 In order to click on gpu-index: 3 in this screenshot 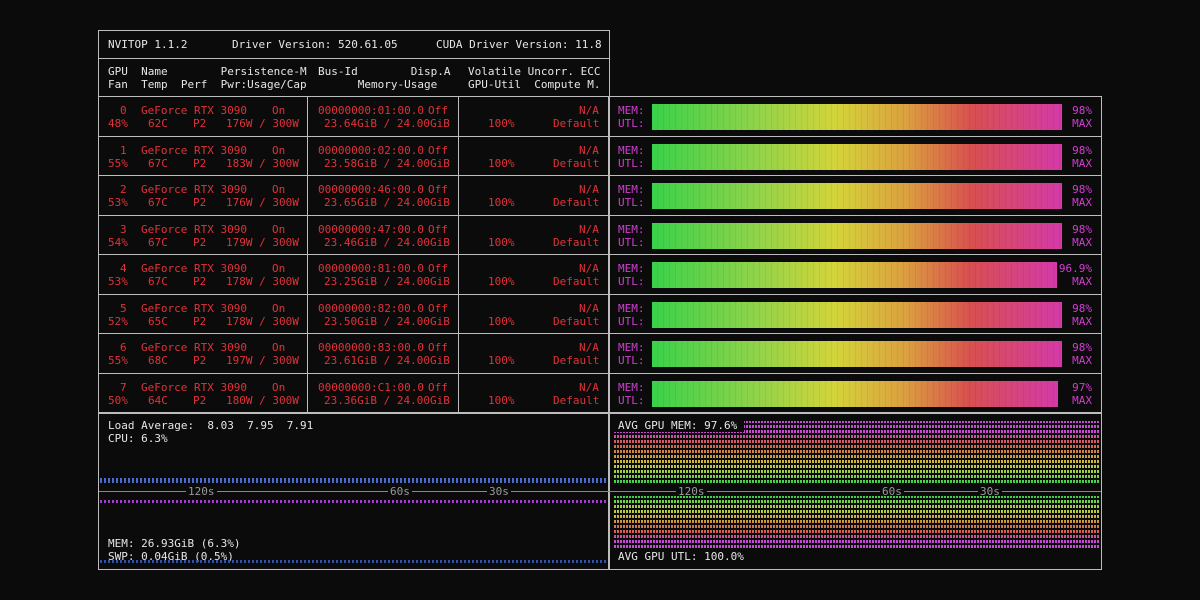, I will do `click(123, 229)`.